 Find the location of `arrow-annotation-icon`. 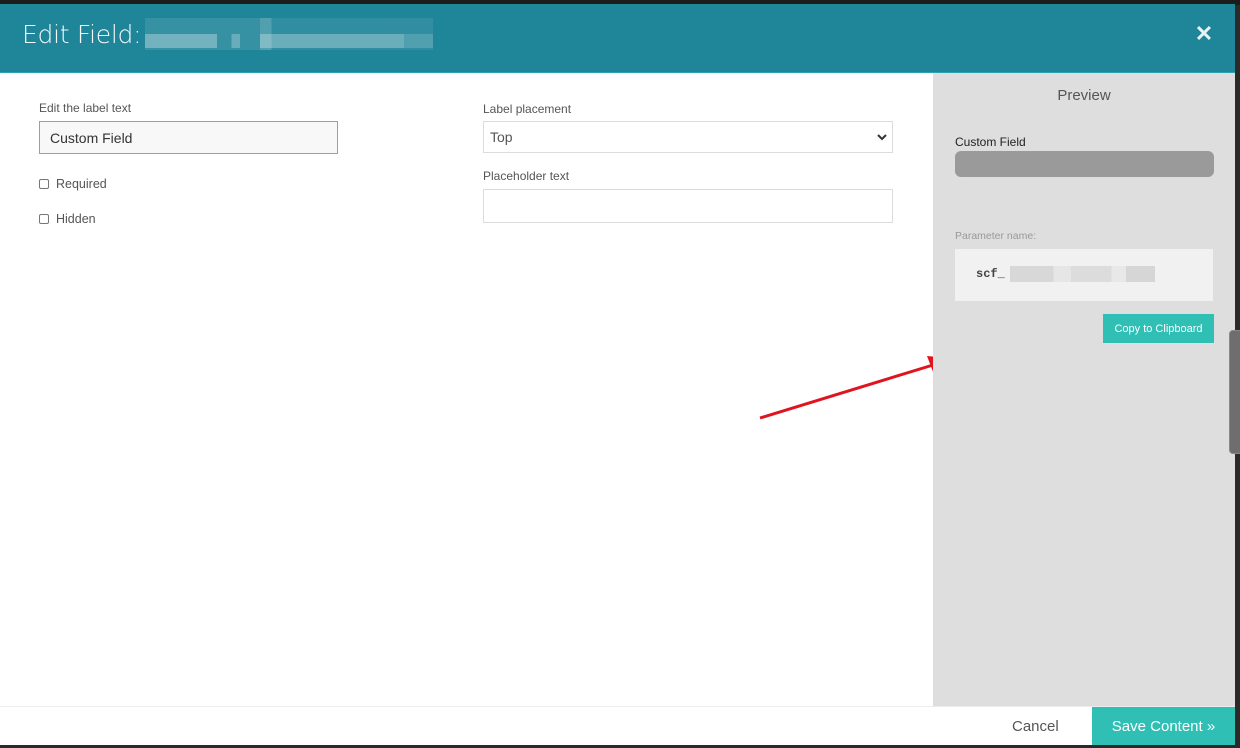

arrow-annotation-icon is located at coordinates (854, 388).